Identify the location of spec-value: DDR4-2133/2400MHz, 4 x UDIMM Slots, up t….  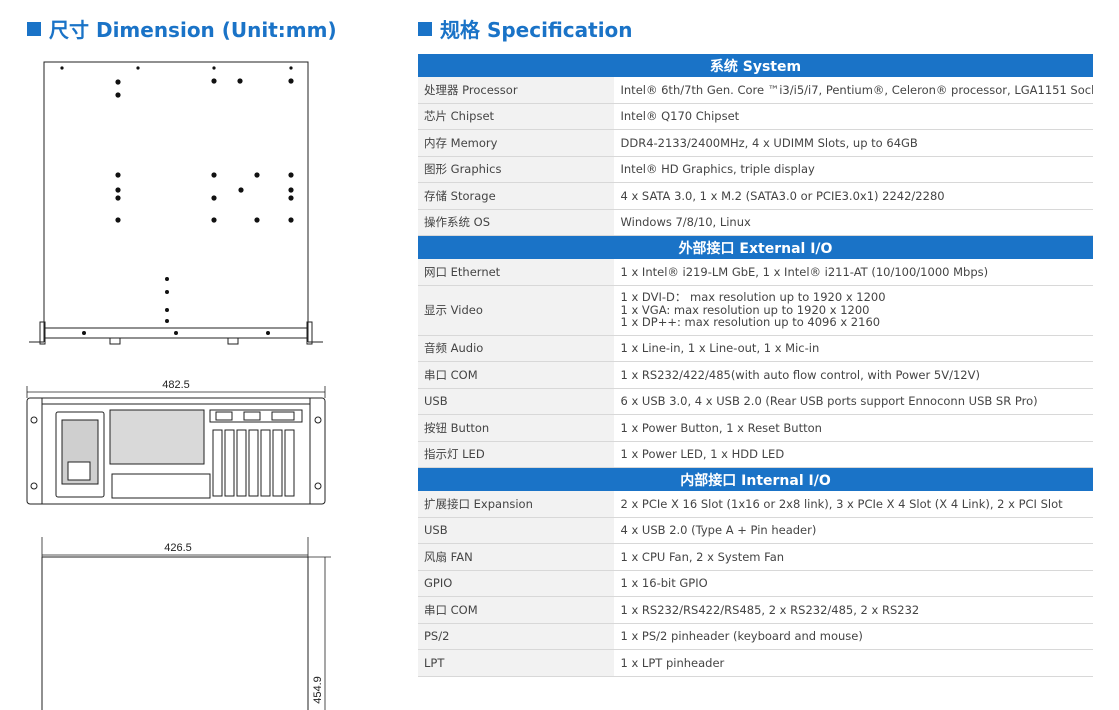
(853, 143).